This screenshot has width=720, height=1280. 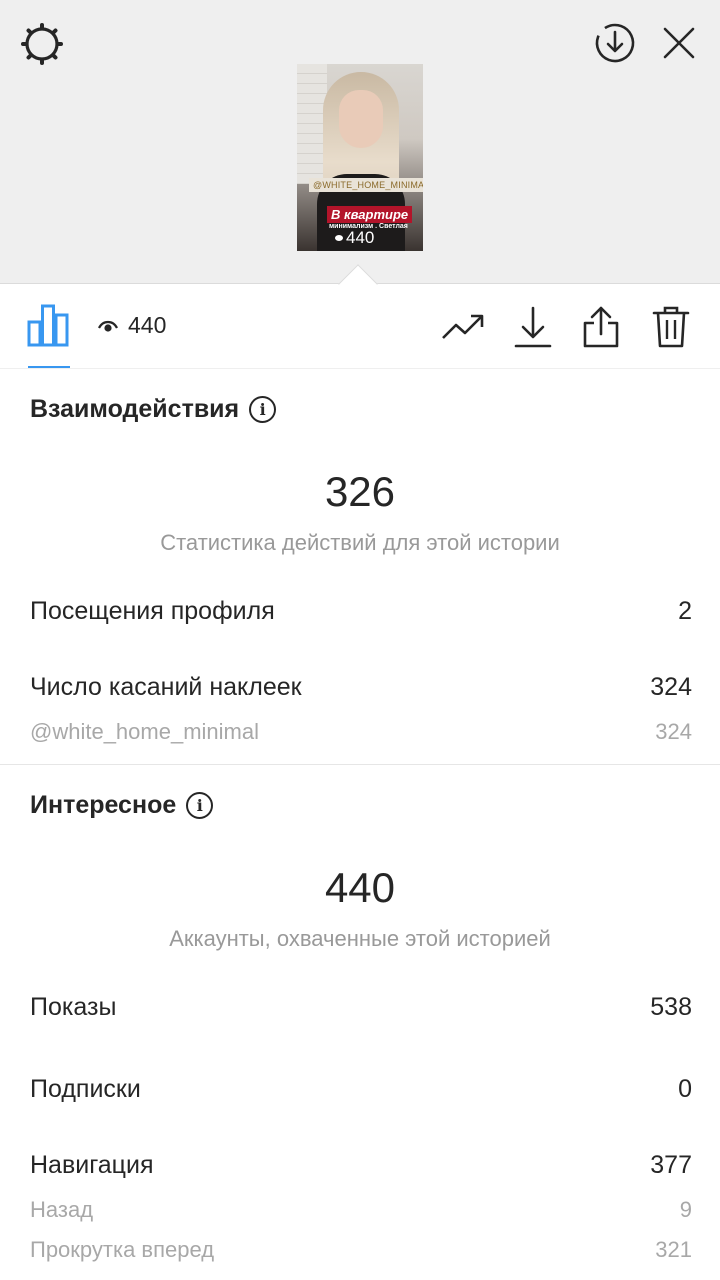 What do you see at coordinates (147, 325) in the screenshot?
I see `view-count: 440` at bounding box center [147, 325].